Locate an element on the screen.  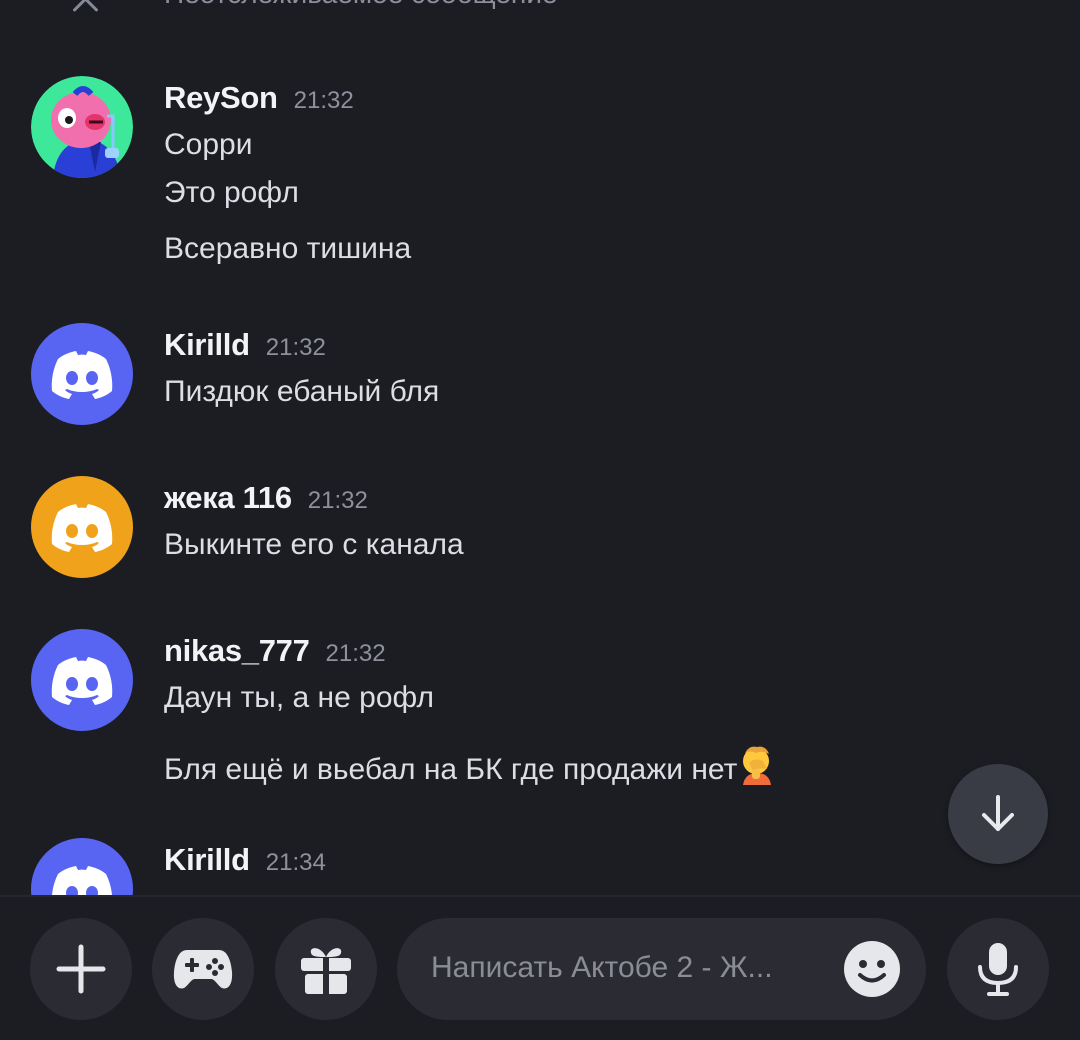
voice-message-button is located at coordinates (998, 969).